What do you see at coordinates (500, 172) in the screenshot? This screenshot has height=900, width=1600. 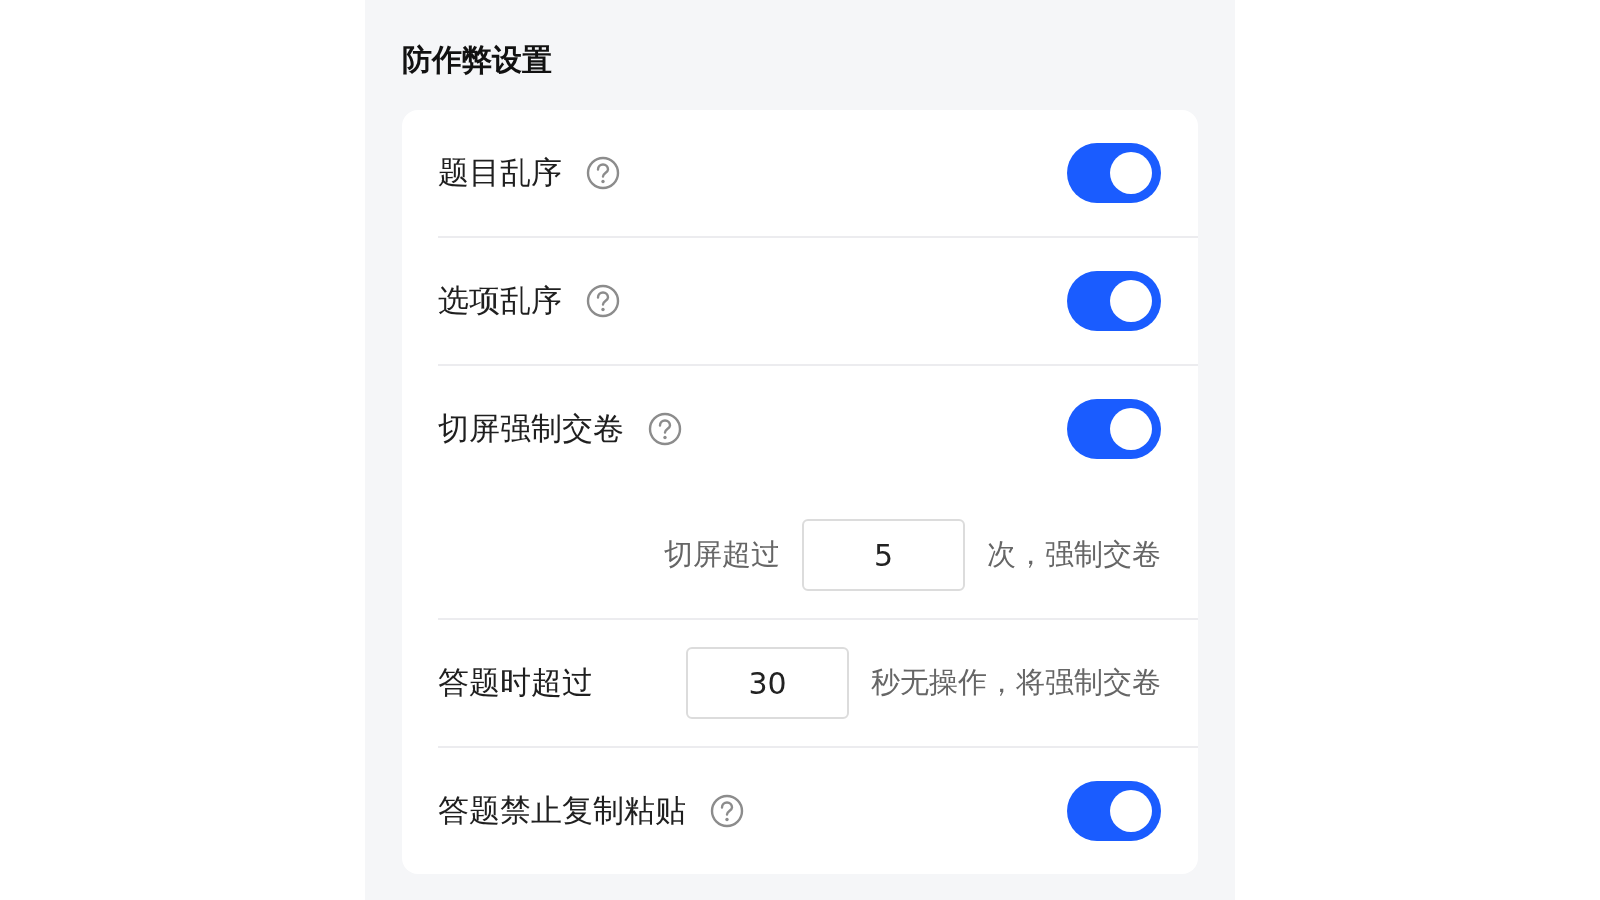 I see `setting-label: 题目乱序` at bounding box center [500, 172].